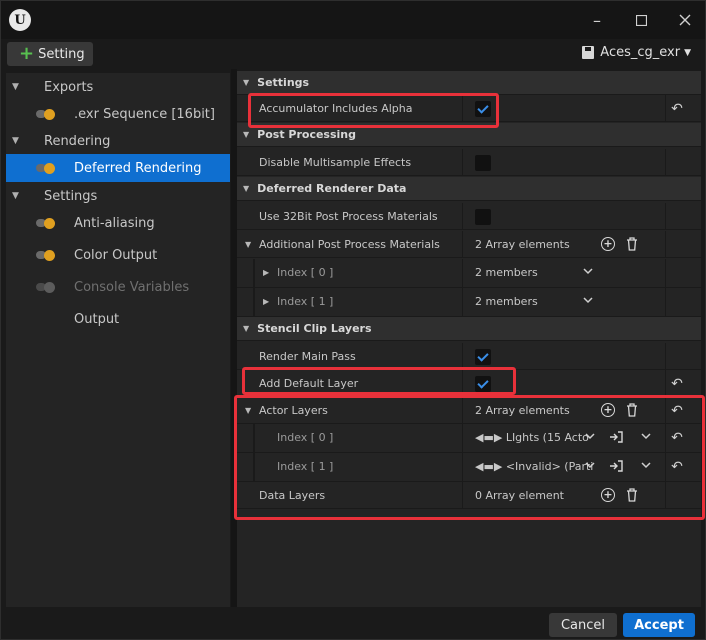  What do you see at coordinates (332, 188) in the screenshot?
I see `category-label: Deferred Renderer Data` at bounding box center [332, 188].